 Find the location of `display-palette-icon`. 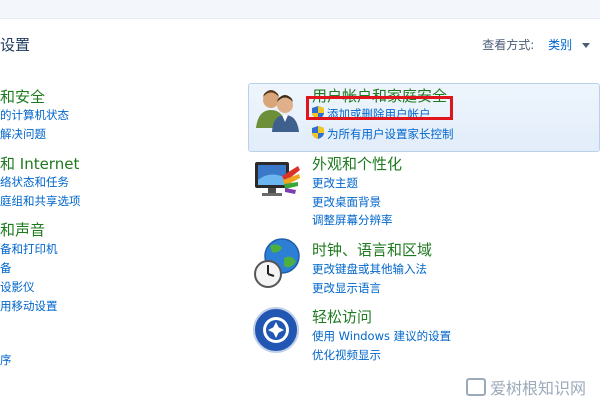

display-palette-icon is located at coordinates (277, 179).